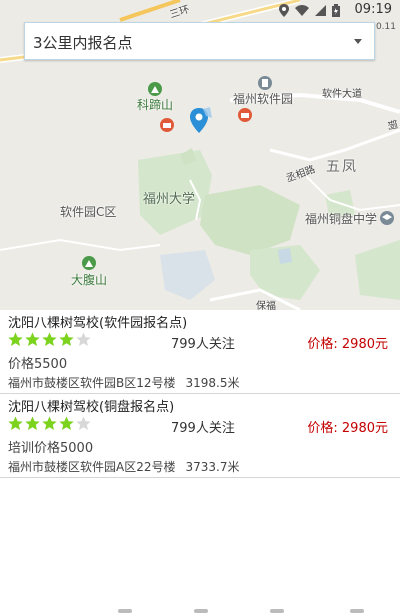 This screenshot has width=400, height=616. What do you see at coordinates (387, 218) in the screenshot?
I see `school-cap-icon` at bounding box center [387, 218].